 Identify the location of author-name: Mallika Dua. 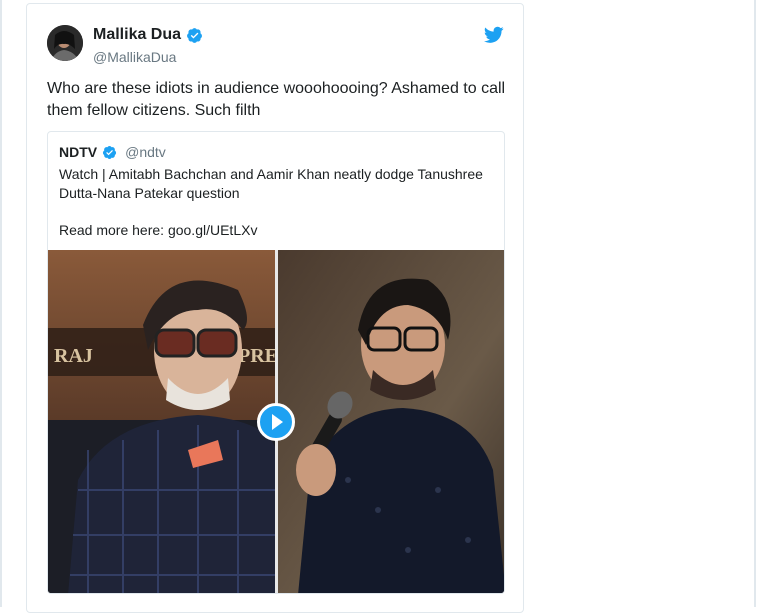
(148, 35).